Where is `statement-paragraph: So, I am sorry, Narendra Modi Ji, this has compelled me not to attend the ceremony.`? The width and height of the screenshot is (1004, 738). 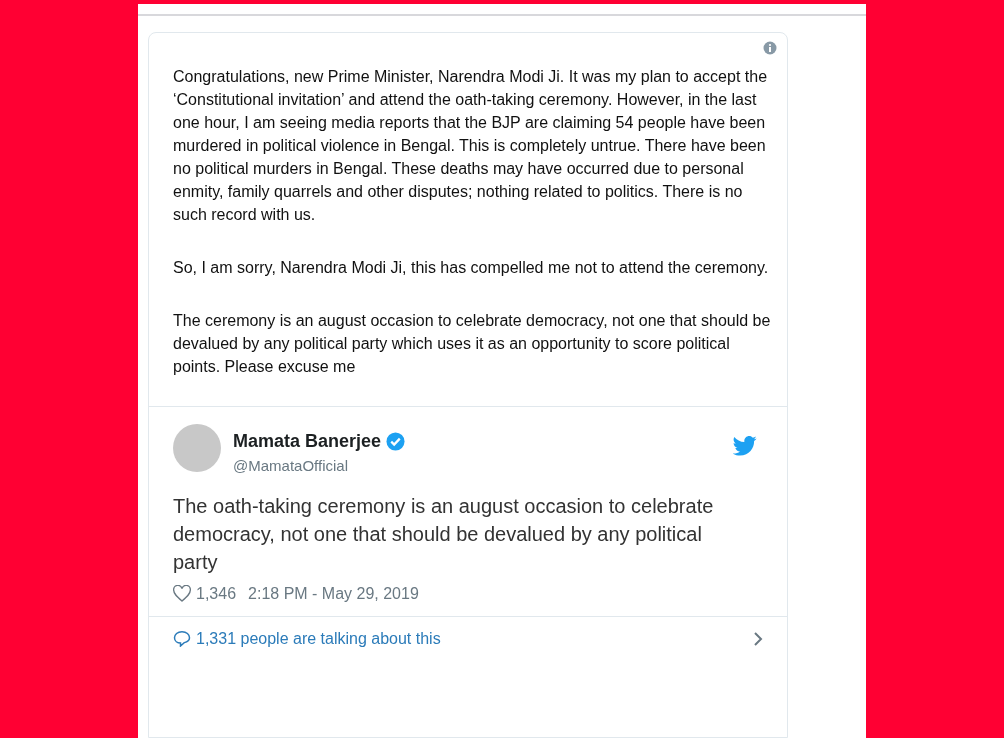
statement-paragraph: So, I am sorry, Narendra Modi Ji, this has compelled me not to attend the ceremony. is located at coordinates (471, 268).